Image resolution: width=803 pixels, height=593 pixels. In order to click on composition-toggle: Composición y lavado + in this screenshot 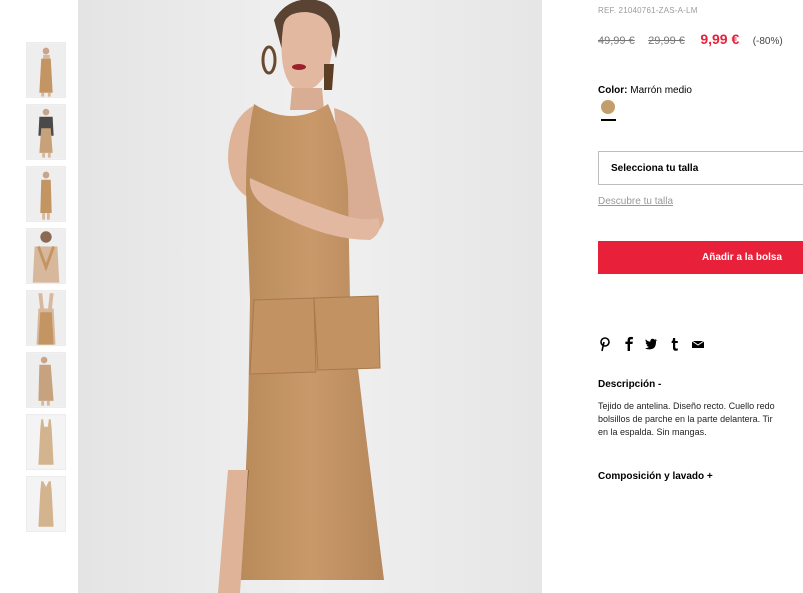, I will do `click(655, 476)`.